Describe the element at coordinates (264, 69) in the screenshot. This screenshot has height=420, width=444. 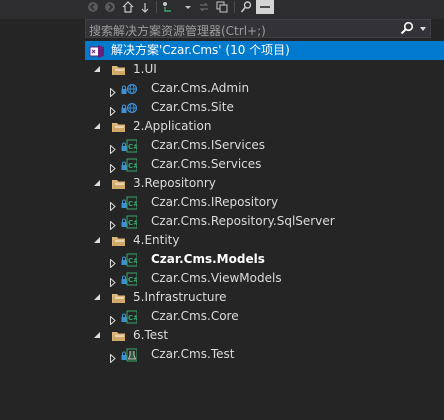
I see `tree-item-folder: 1.UI` at that location.